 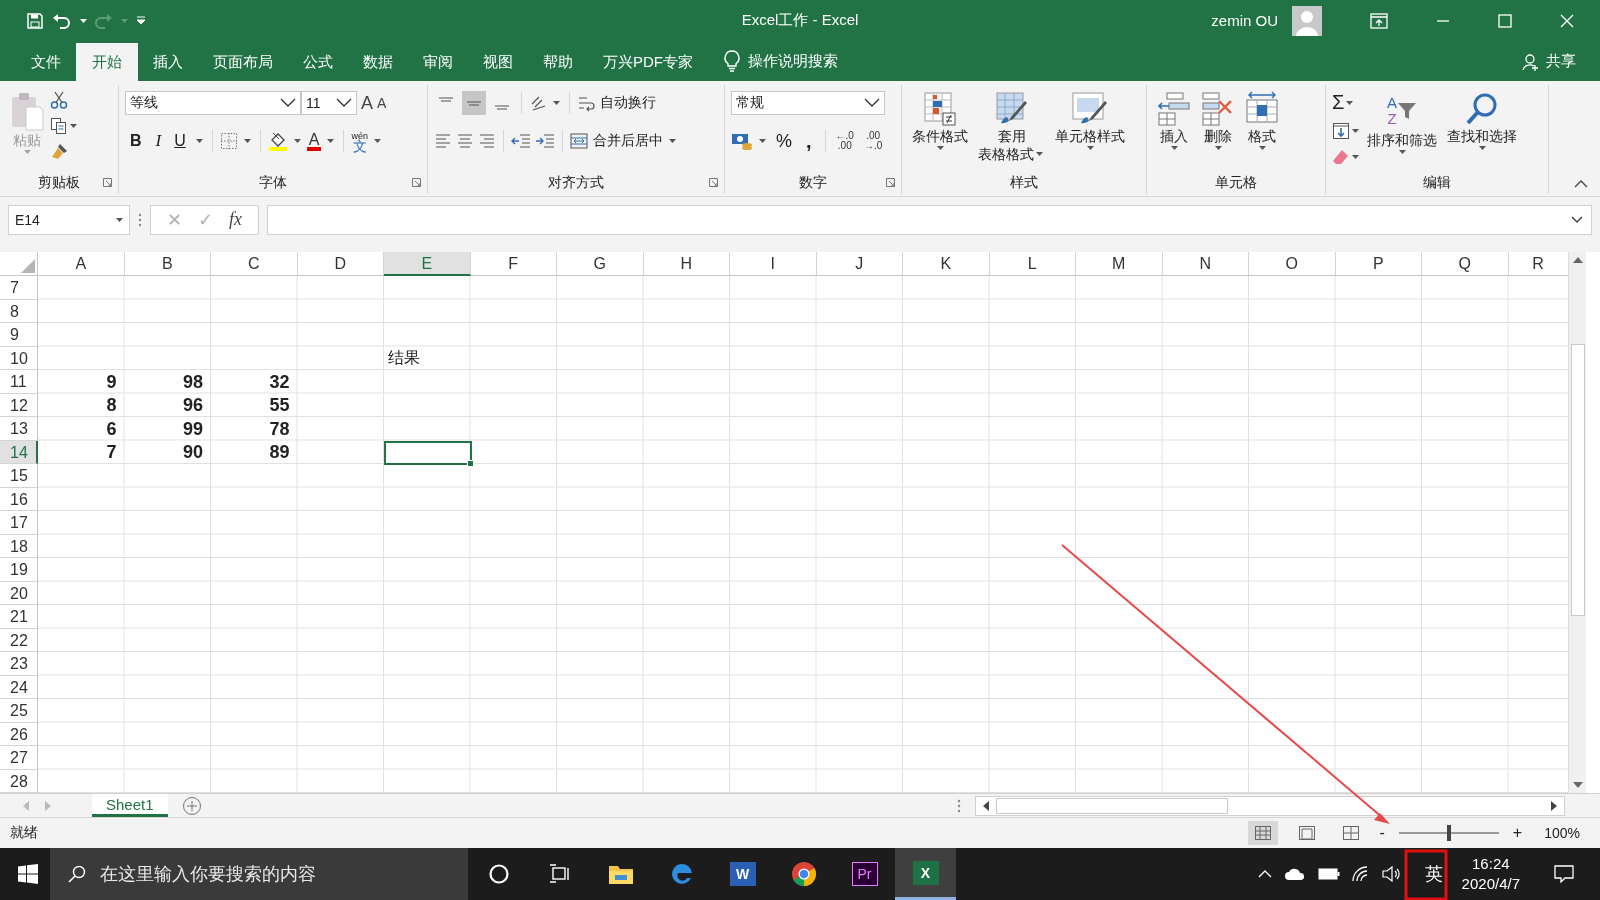 What do you see at coordinates (19, 429) in the screenshot?
I see `row-header: 13` at bounding box center [19, 429].